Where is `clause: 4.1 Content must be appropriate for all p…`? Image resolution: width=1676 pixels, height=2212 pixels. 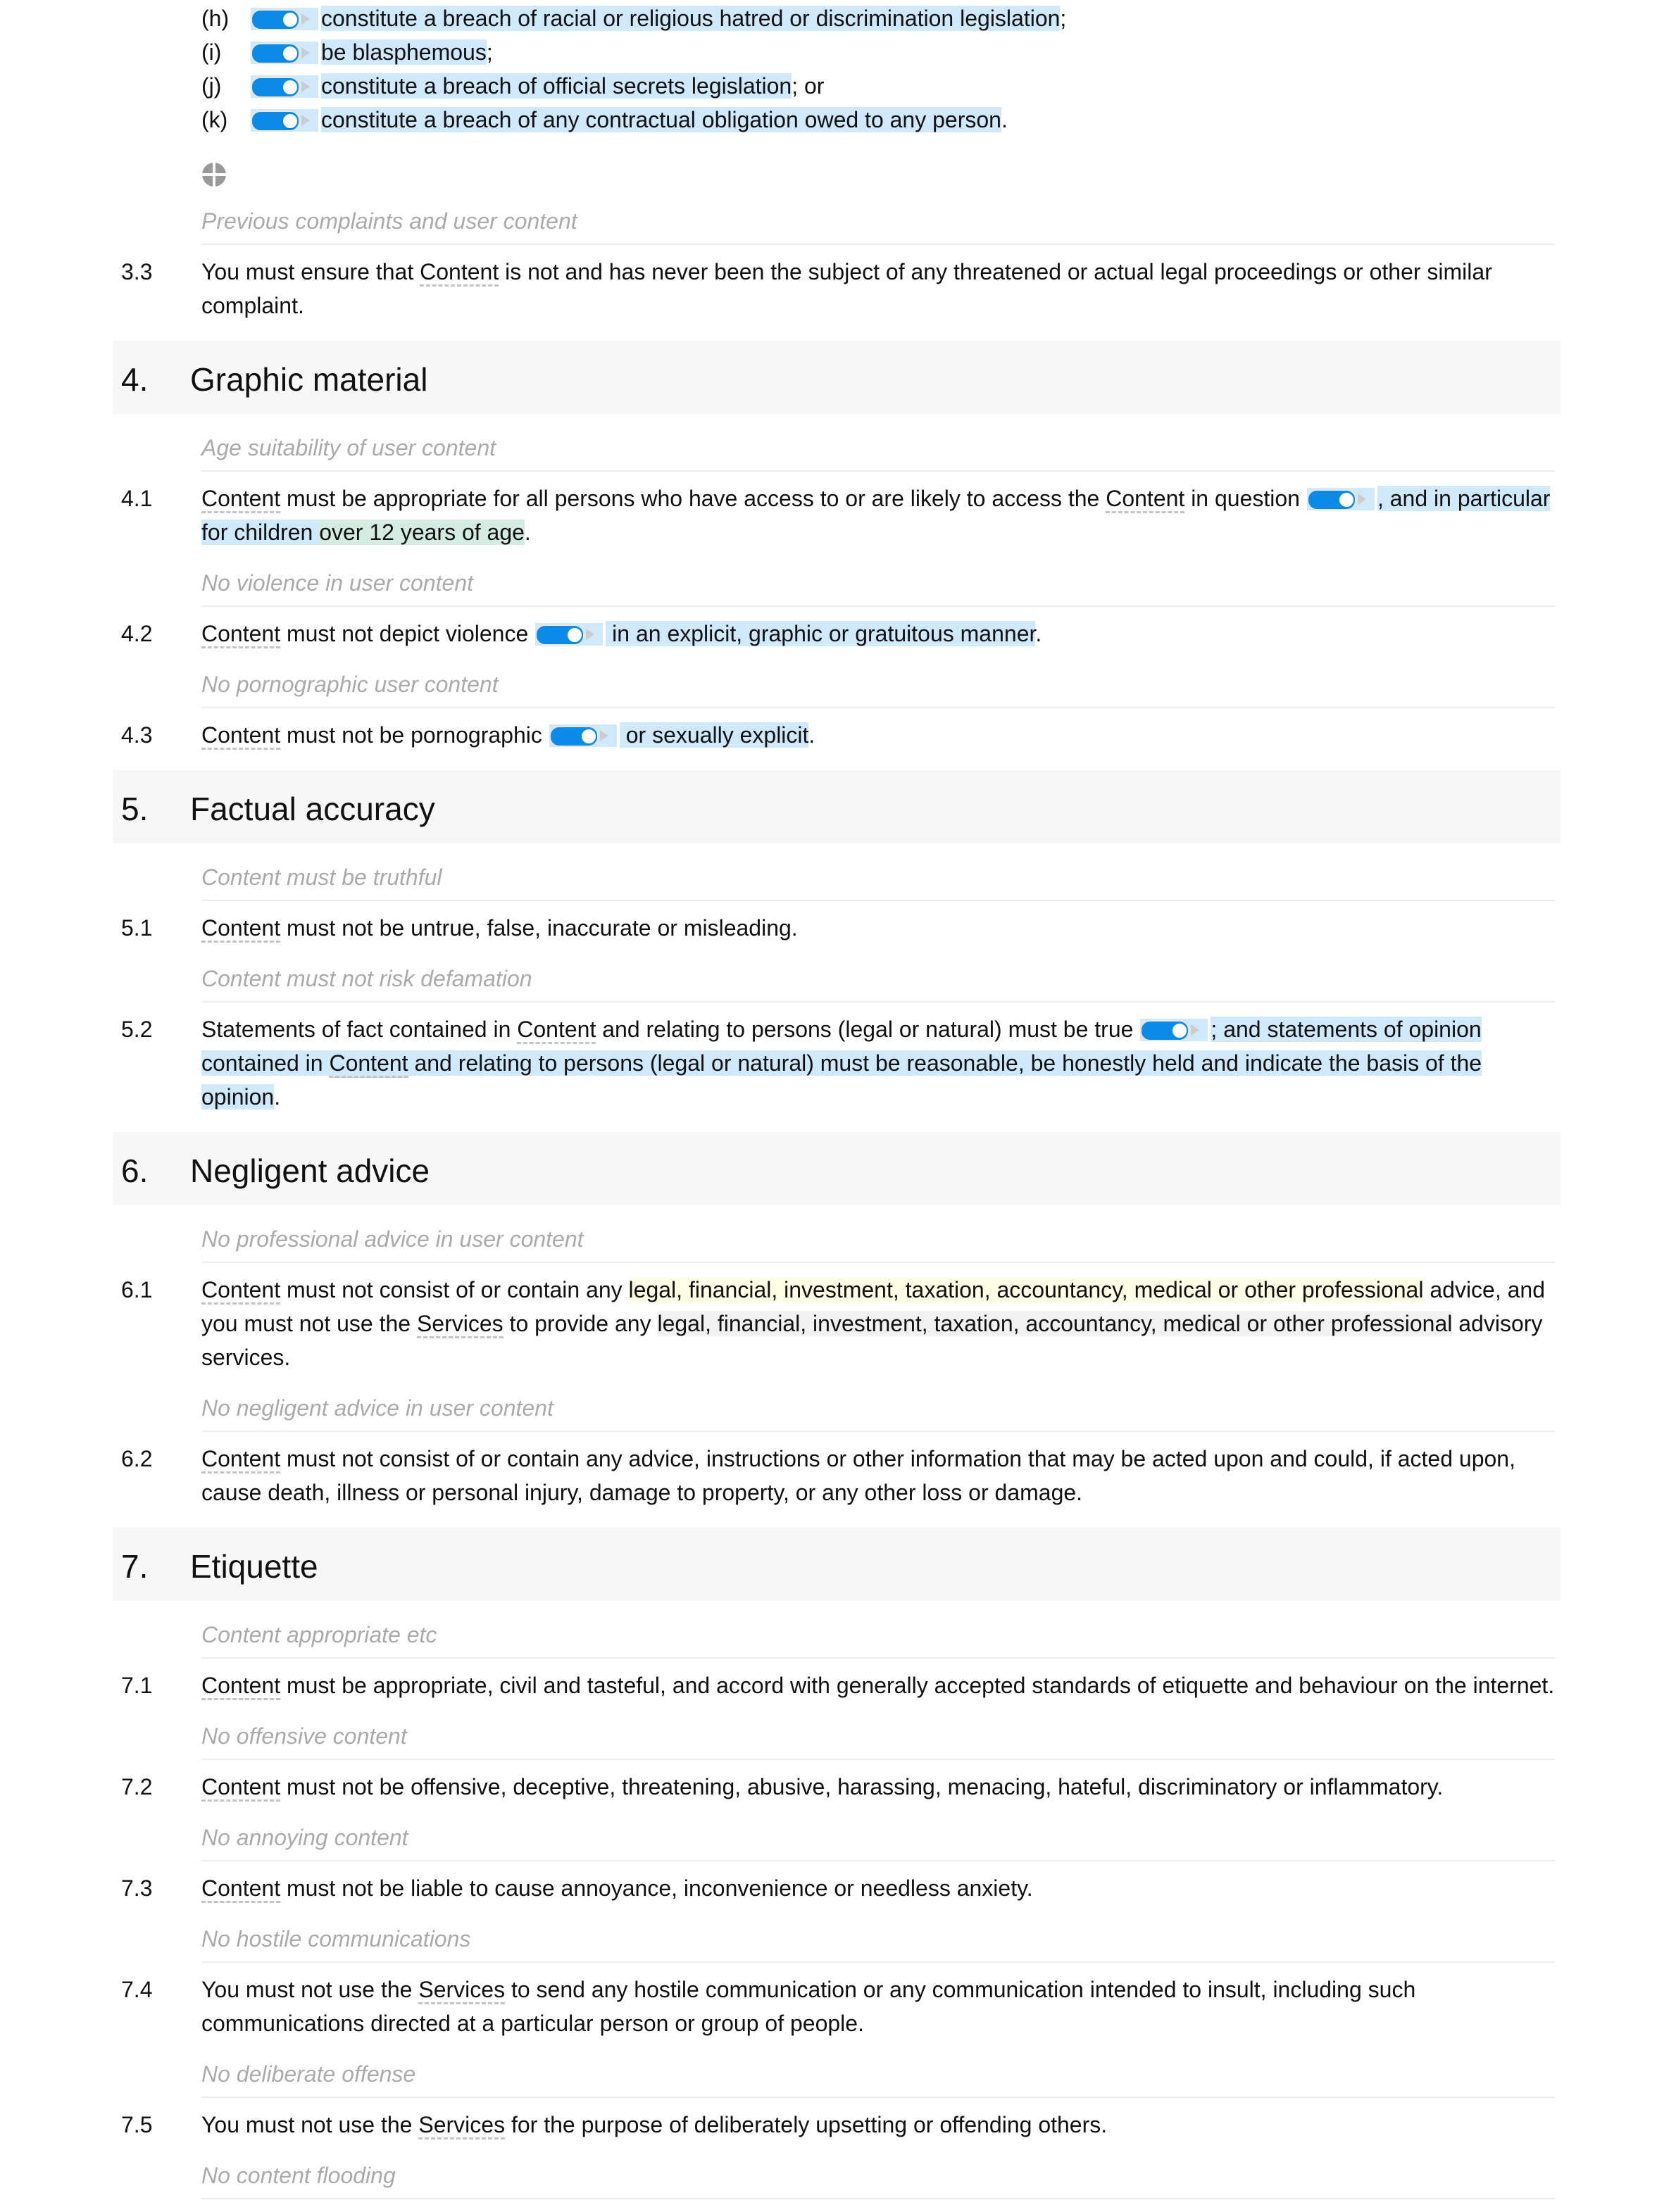
clause: 4.1 Content must be appropriate for all p… is located at coordinates (778, 515).